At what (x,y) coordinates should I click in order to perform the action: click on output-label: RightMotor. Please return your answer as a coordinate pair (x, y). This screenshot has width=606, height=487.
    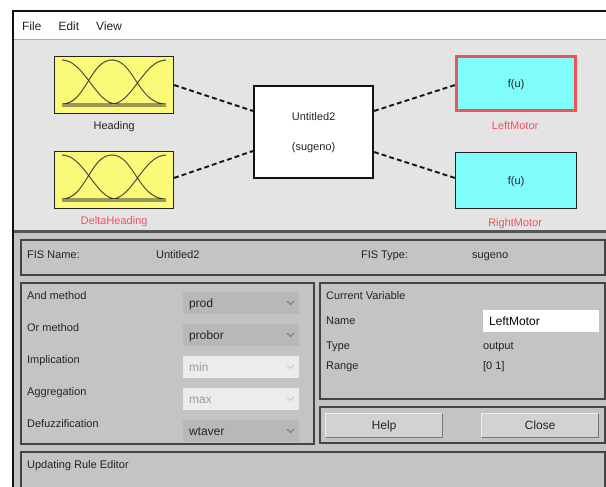
    Looking at the image, I should click on (515, 223).